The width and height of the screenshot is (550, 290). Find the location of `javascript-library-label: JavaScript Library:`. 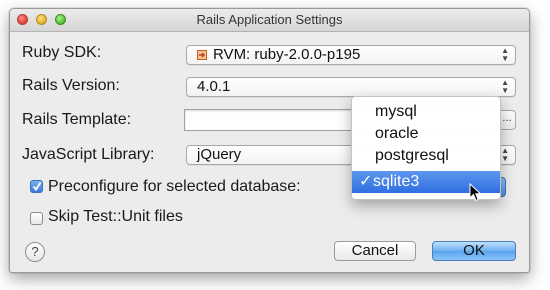

javascript-library-label: JavaScript Library: is located at coordinates (88, 154).